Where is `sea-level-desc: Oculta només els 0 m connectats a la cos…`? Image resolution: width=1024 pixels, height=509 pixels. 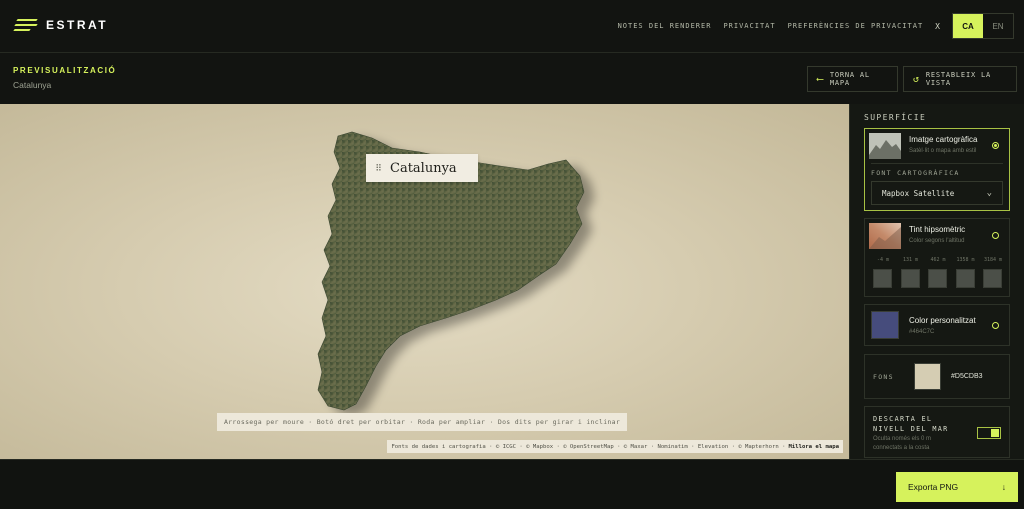
sea-level-desc: Oculta només els 0 m connectats a la cos… is located at coordinates (902, 443).